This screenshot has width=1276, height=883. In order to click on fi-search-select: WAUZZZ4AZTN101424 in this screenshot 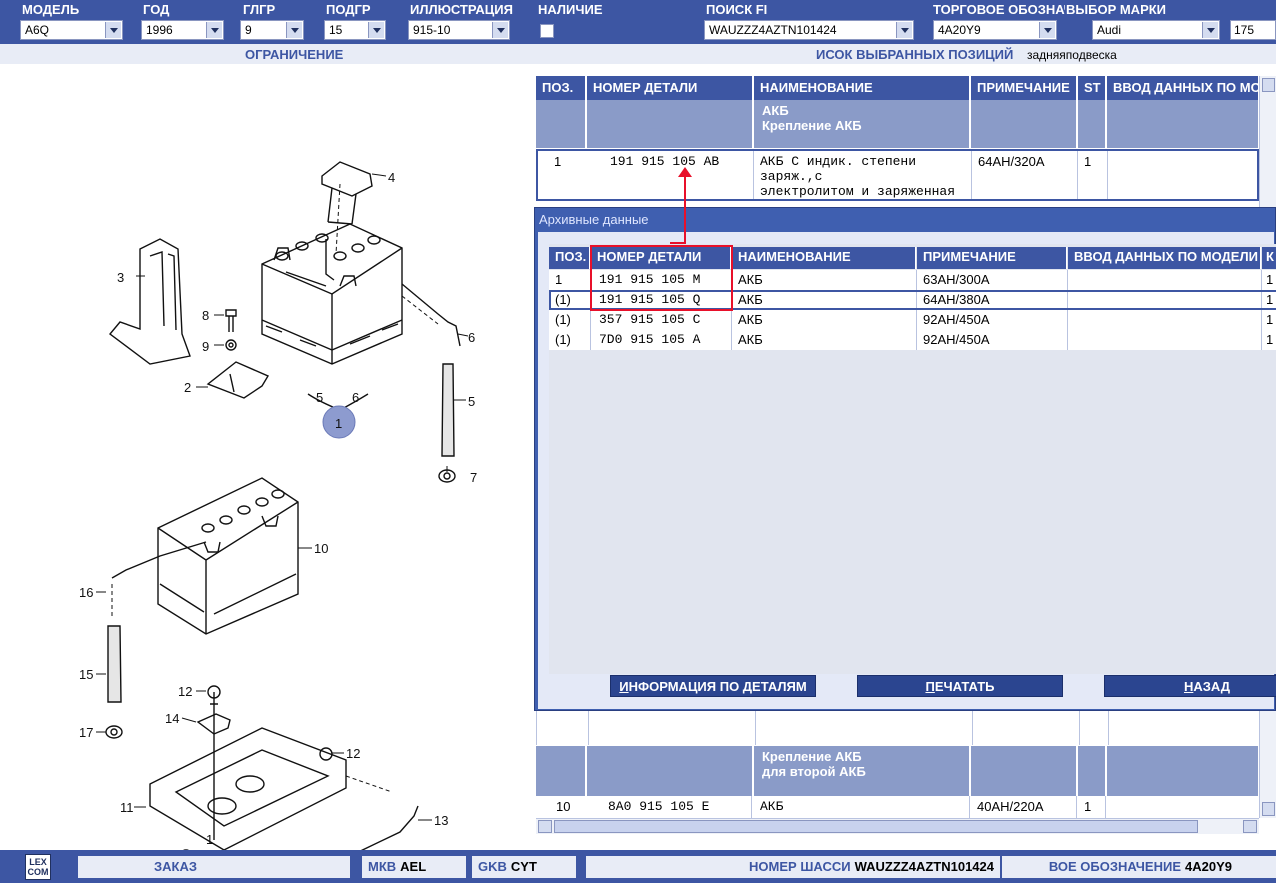, I will do `click(809, 30)`.